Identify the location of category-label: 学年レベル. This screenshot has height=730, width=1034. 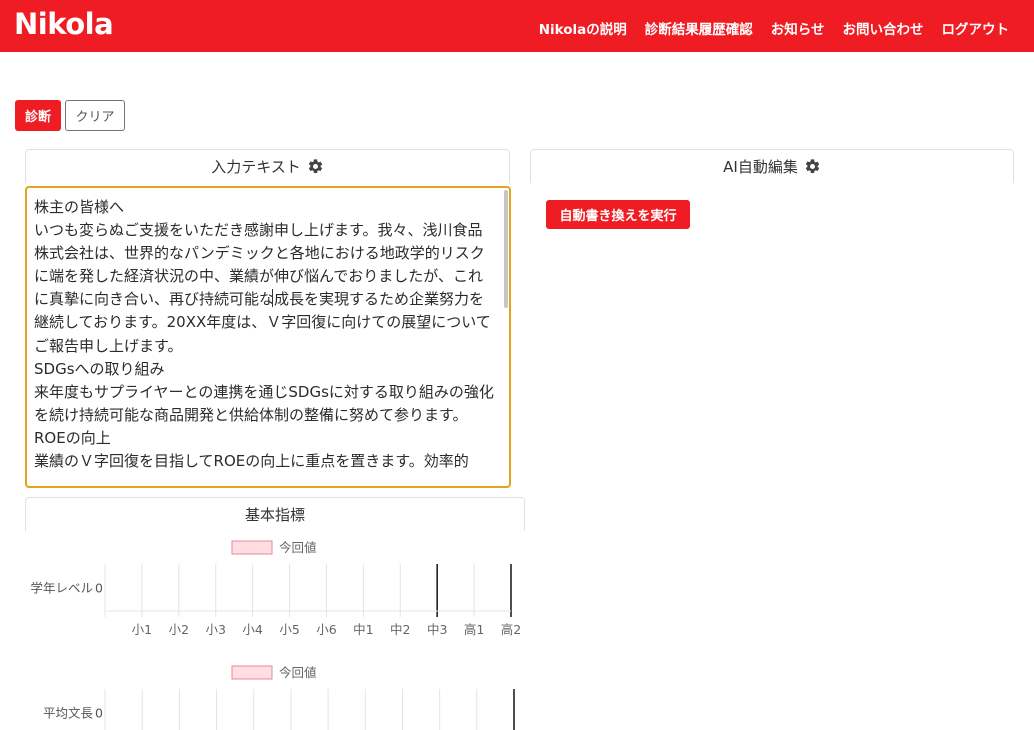
(61, 588).